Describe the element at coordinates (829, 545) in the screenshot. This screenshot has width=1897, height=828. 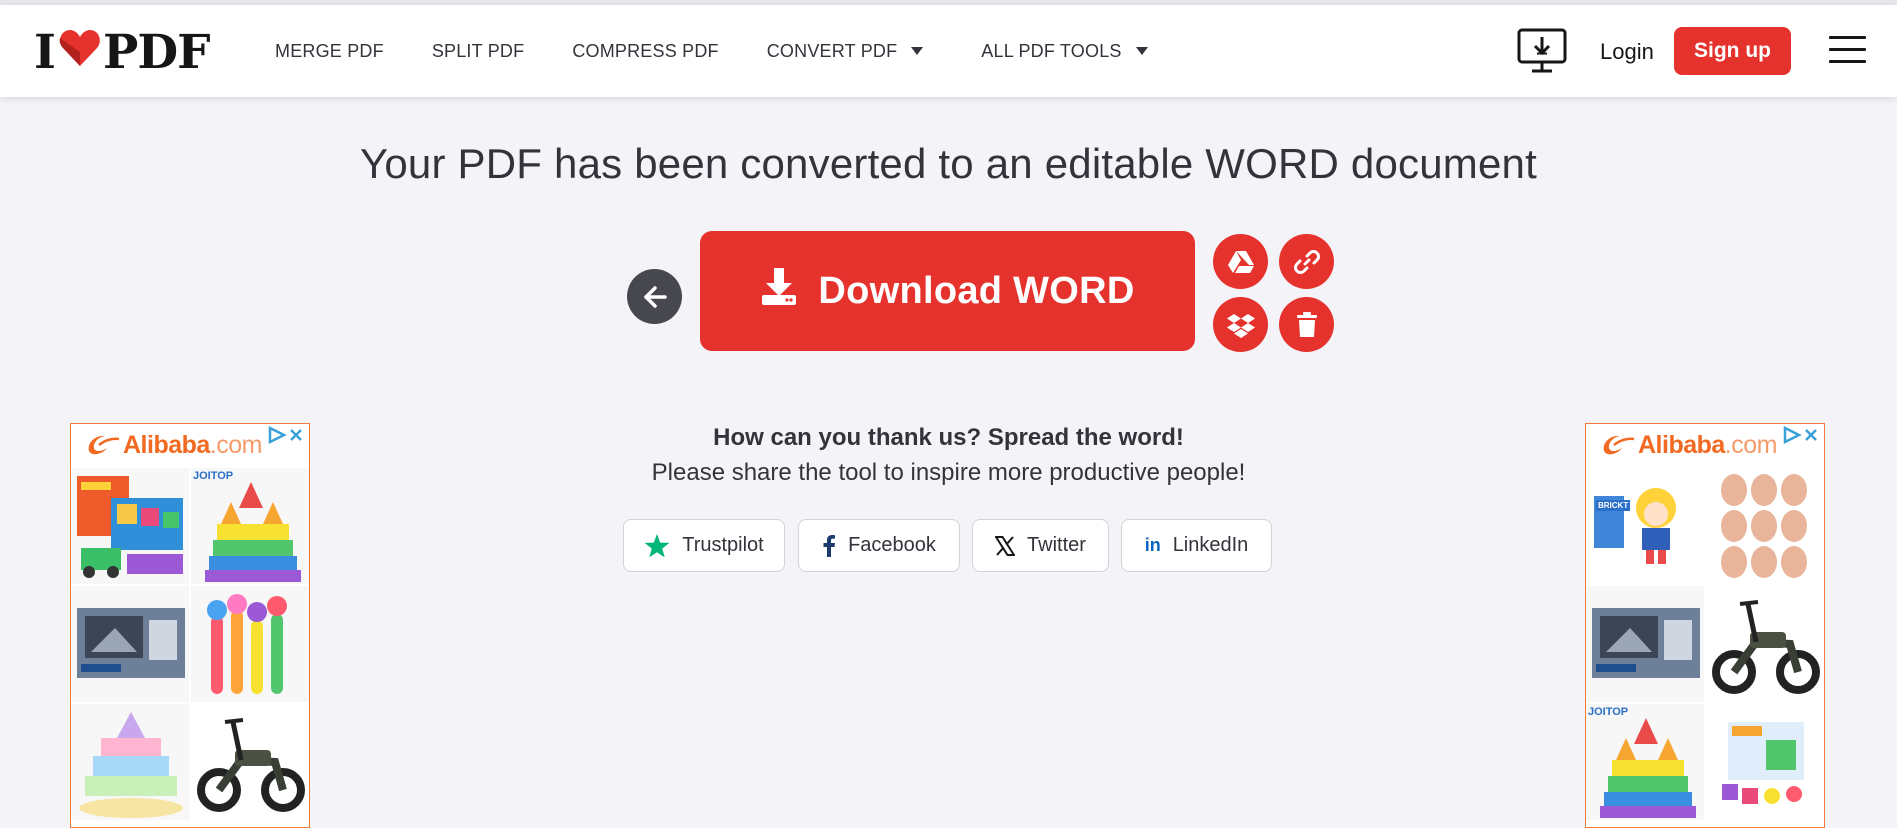
I see `facebook-icon` at that location.